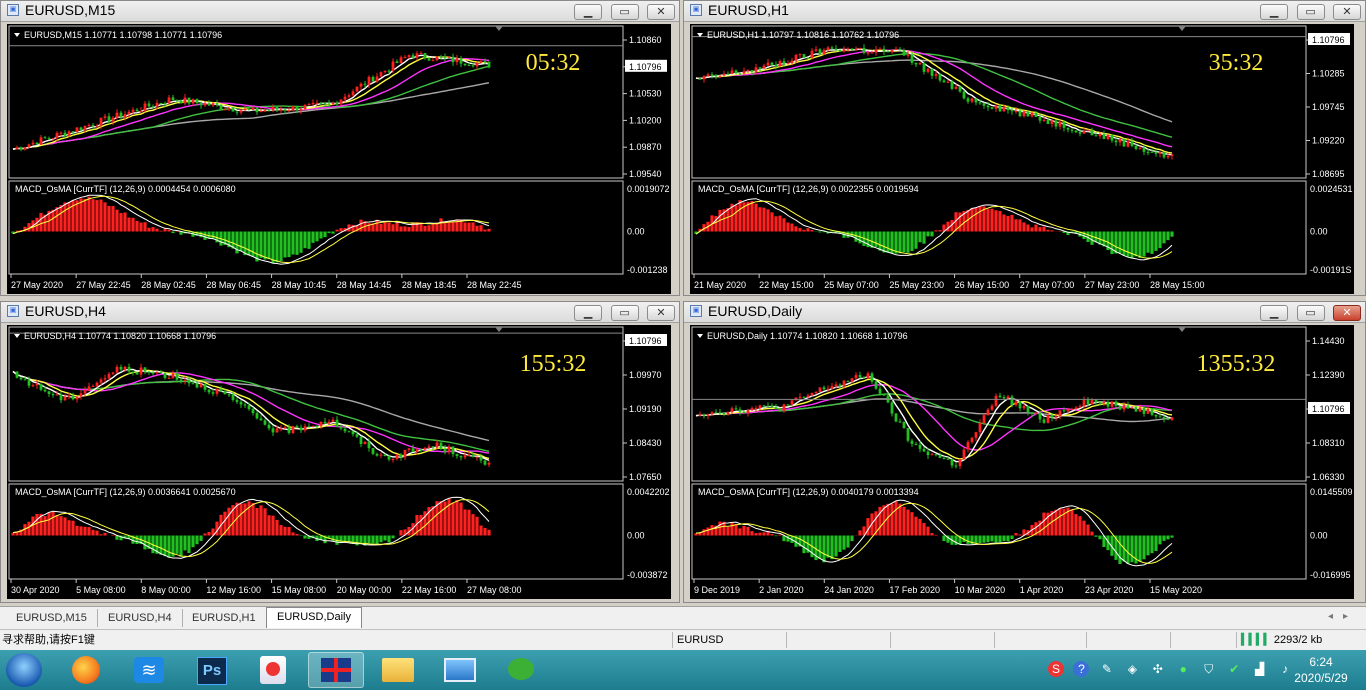  I want to click on tab-scroll-arrows: ◂▸, so click(1343, 616).